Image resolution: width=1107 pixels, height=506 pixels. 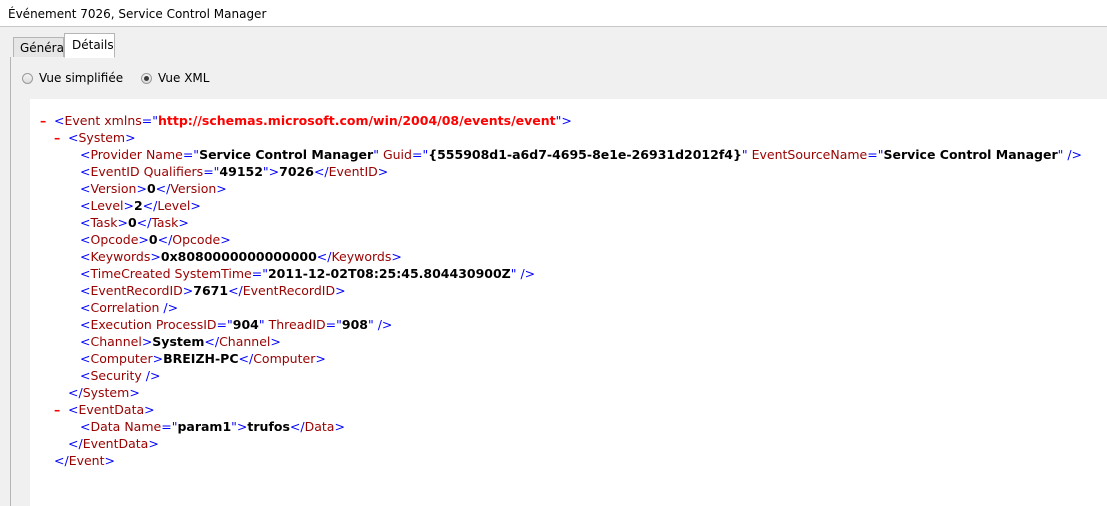 What do you see at coordinates (186, 324) in the screenshot?
I see `xml-attribute-name: ProcessID` at bounding box center [186, 324].